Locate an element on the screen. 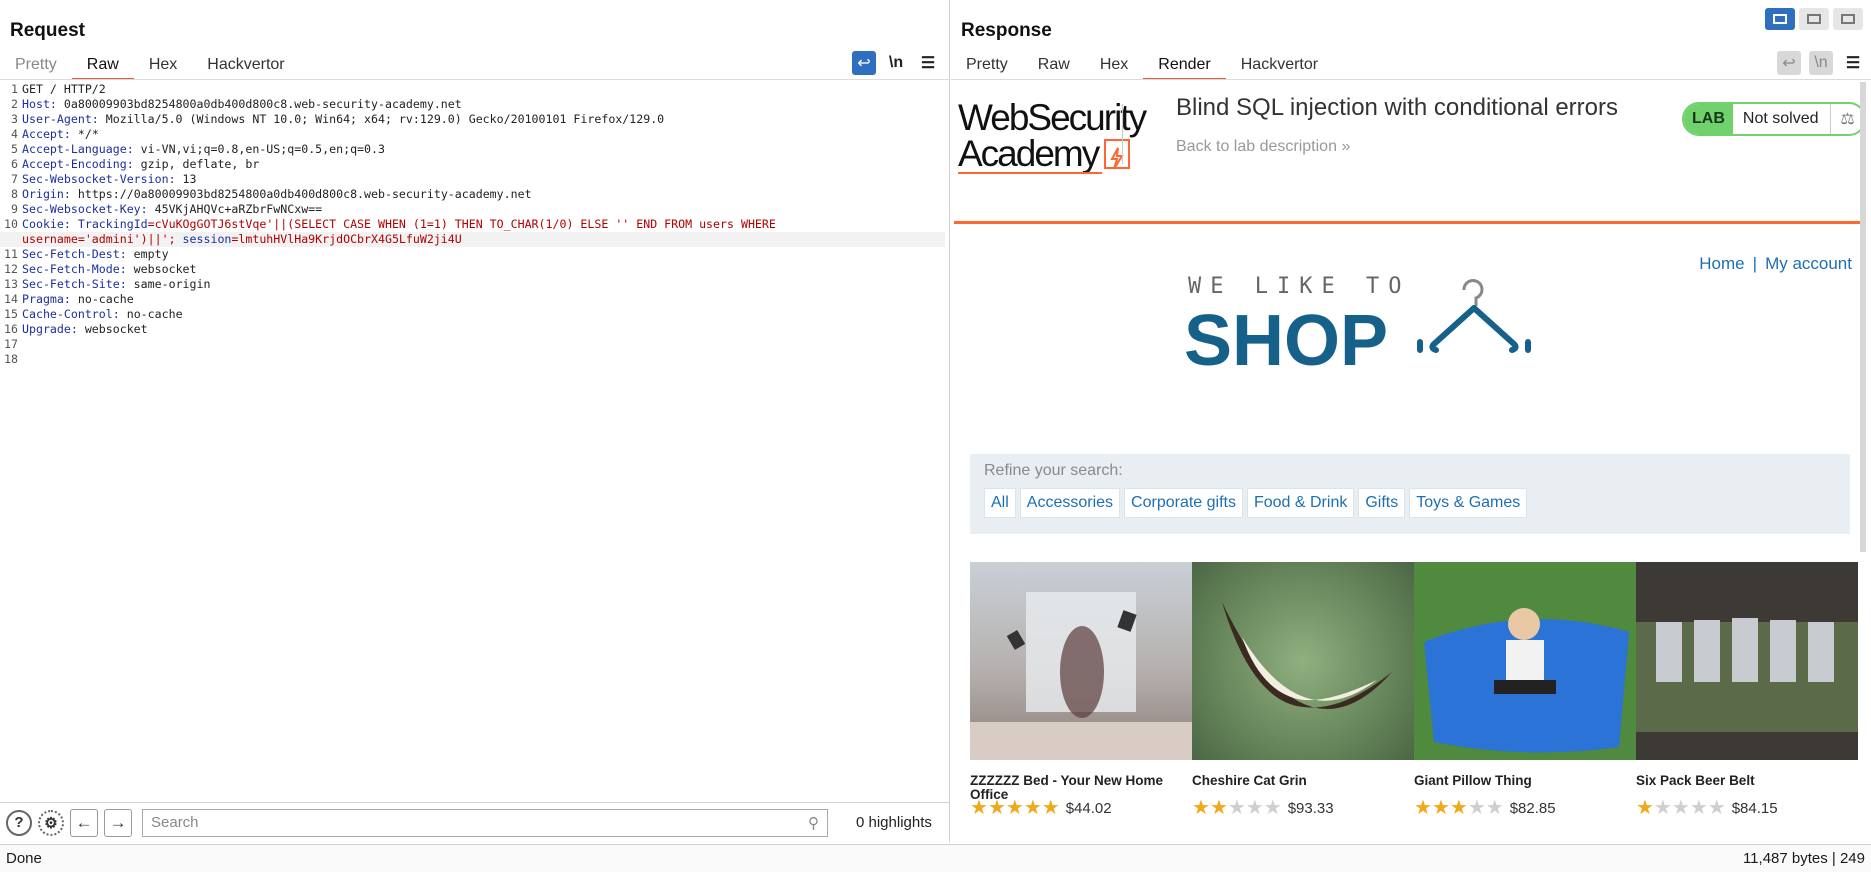 This screenshot has height=872, width=1871. layout-side-by-side-icon is located at coordinates (1780, 19).